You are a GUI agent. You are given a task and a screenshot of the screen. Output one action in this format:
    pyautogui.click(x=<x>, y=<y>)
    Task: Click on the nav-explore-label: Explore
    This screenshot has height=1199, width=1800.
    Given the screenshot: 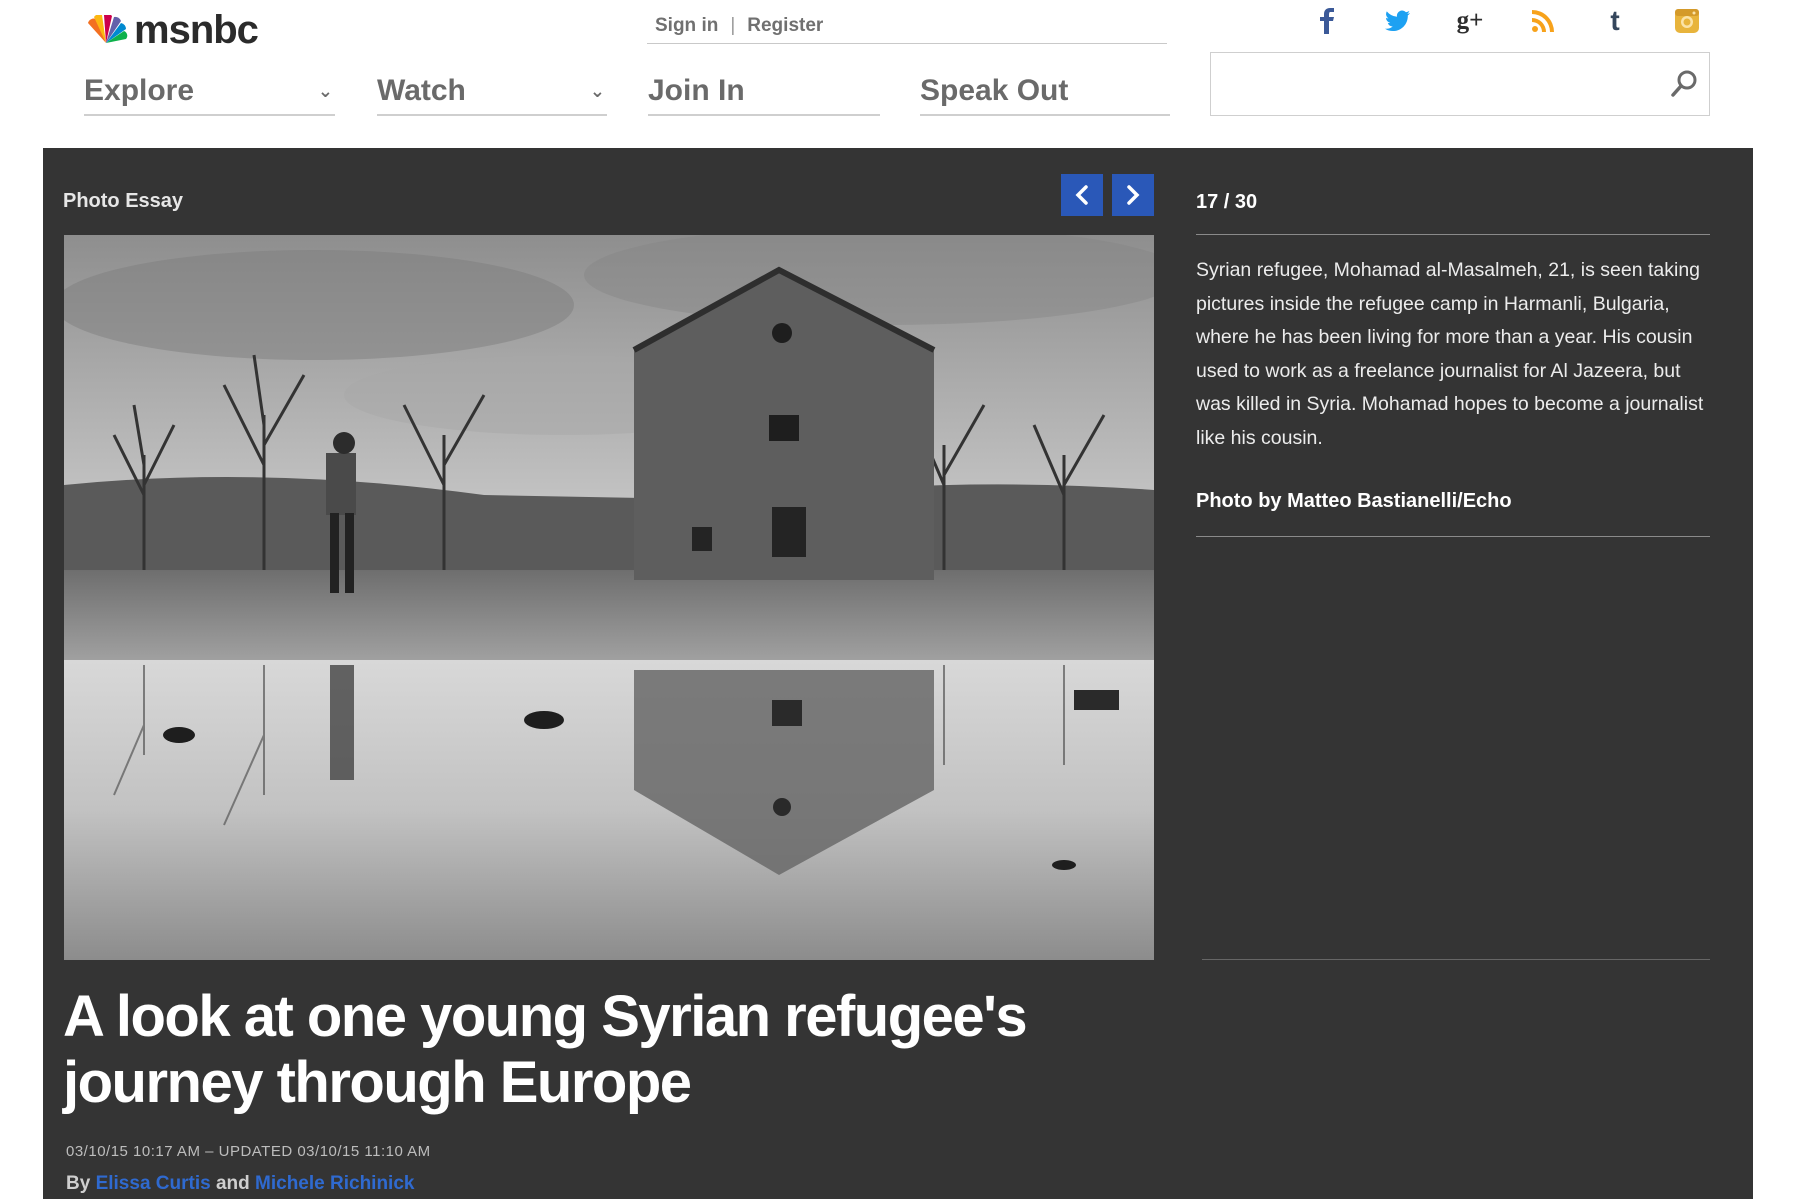 What is the action you would take?
    pyautogui.click(x=139, y=90)
    